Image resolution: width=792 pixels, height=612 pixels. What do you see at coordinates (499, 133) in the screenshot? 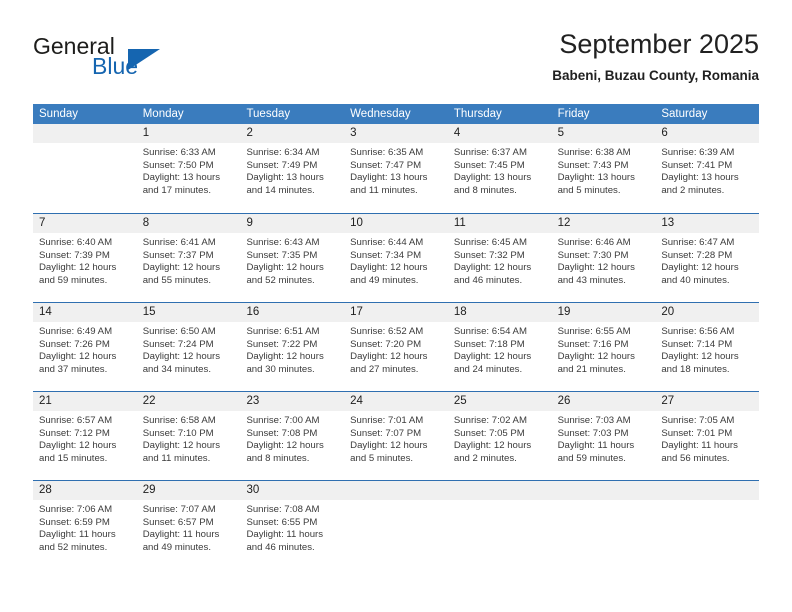
I see `date-band: 4` at bounding box center [499, 133].